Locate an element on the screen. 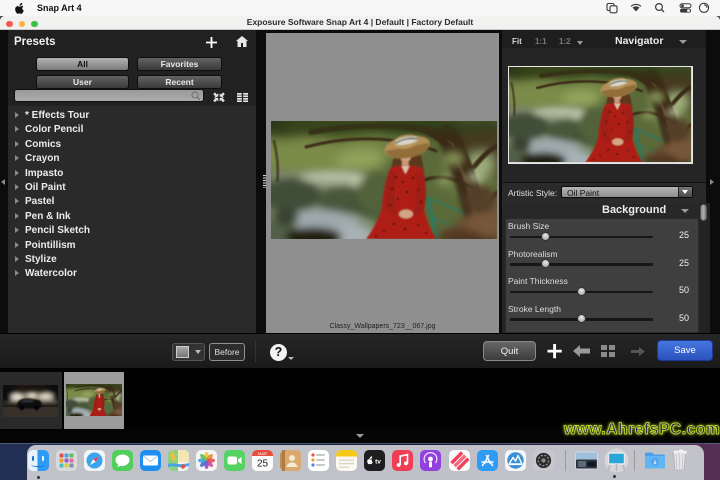  svg-text: MAR is located at coordinates (262, 453).